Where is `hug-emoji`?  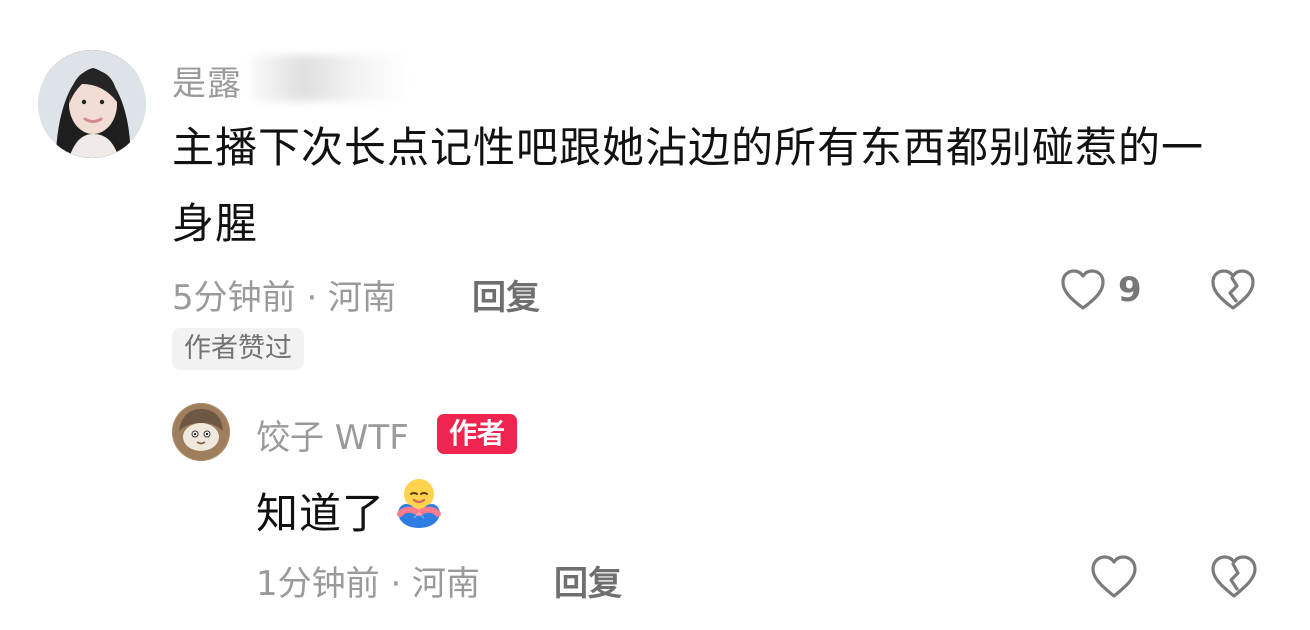
hug-emoji is located at coordinates (419, 503).